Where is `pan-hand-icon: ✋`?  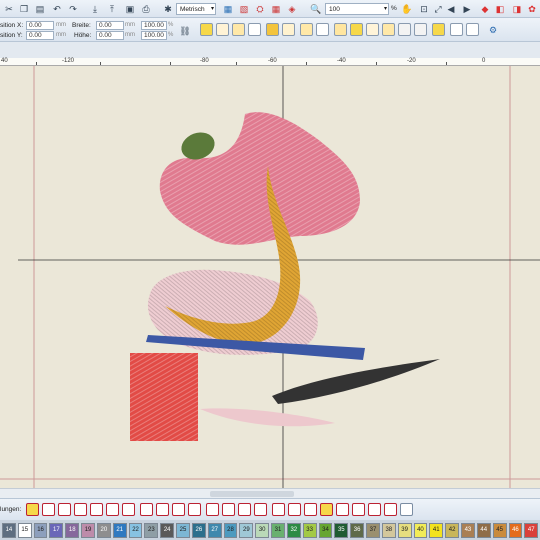
pan-hand-icon: ✋ is located at coordinates (407, 9).